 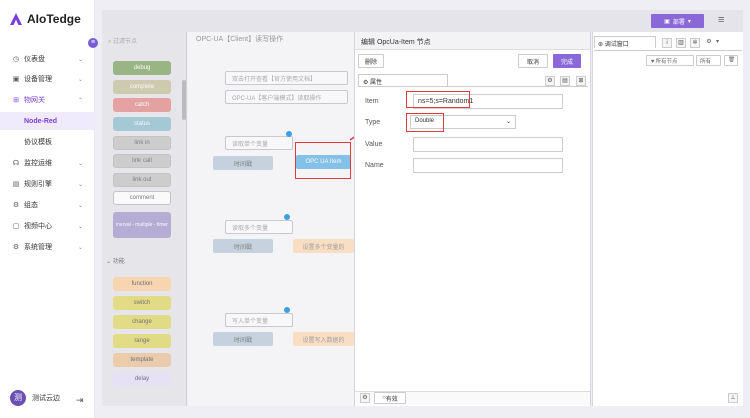 I want to click on config-icon: ⚙, so click(x=16, y=205).